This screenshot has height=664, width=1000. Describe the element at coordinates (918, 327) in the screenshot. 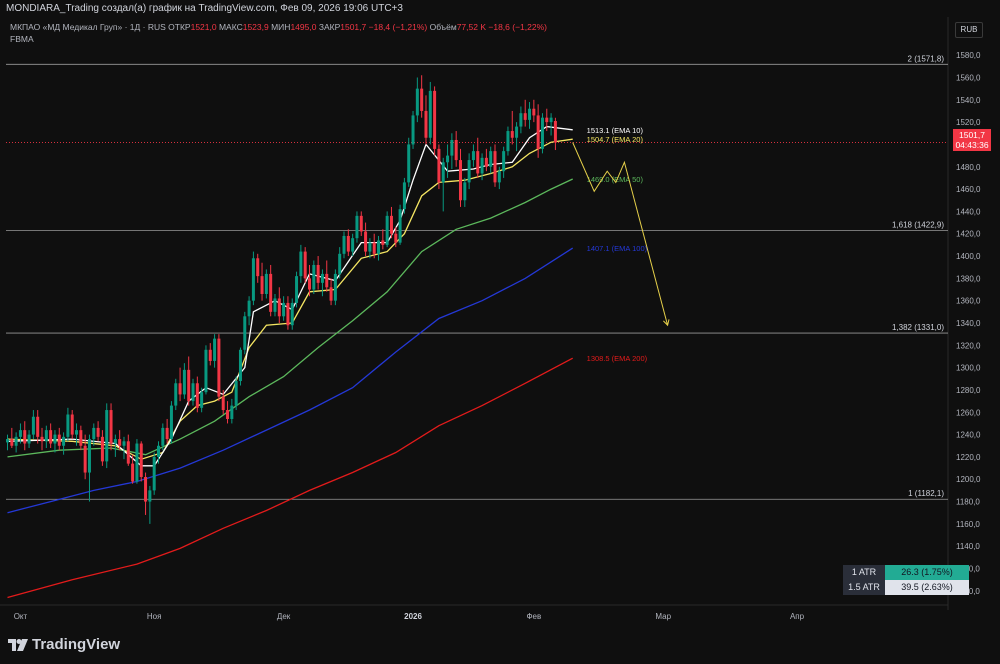

I see `fib-level-label: 1,382 (1331,0)` at that location.